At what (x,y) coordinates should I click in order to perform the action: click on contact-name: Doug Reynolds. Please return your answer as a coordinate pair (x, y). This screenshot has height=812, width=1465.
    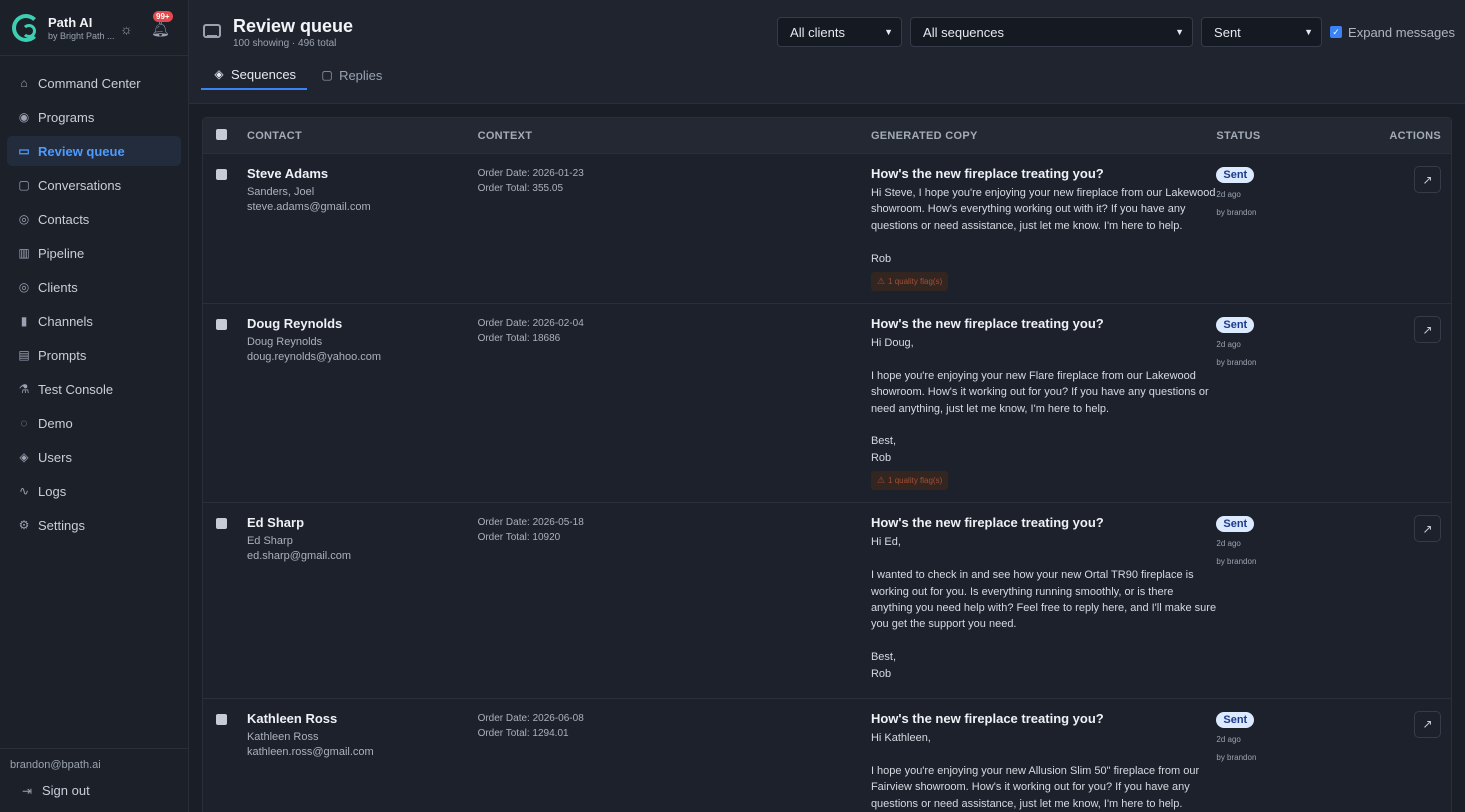
    Looking at the image, I should click on (294, 324).